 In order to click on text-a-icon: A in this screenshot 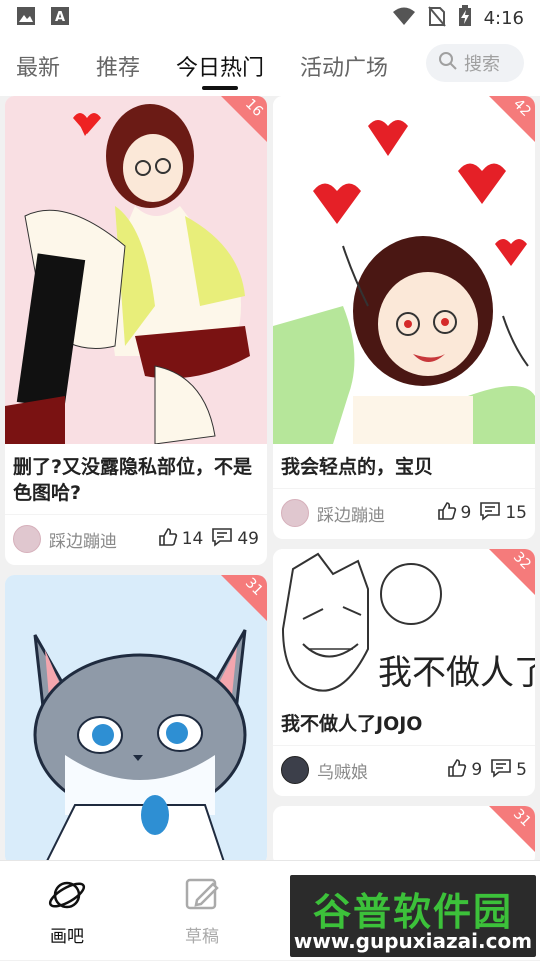, I will do `click(60, 18)`.